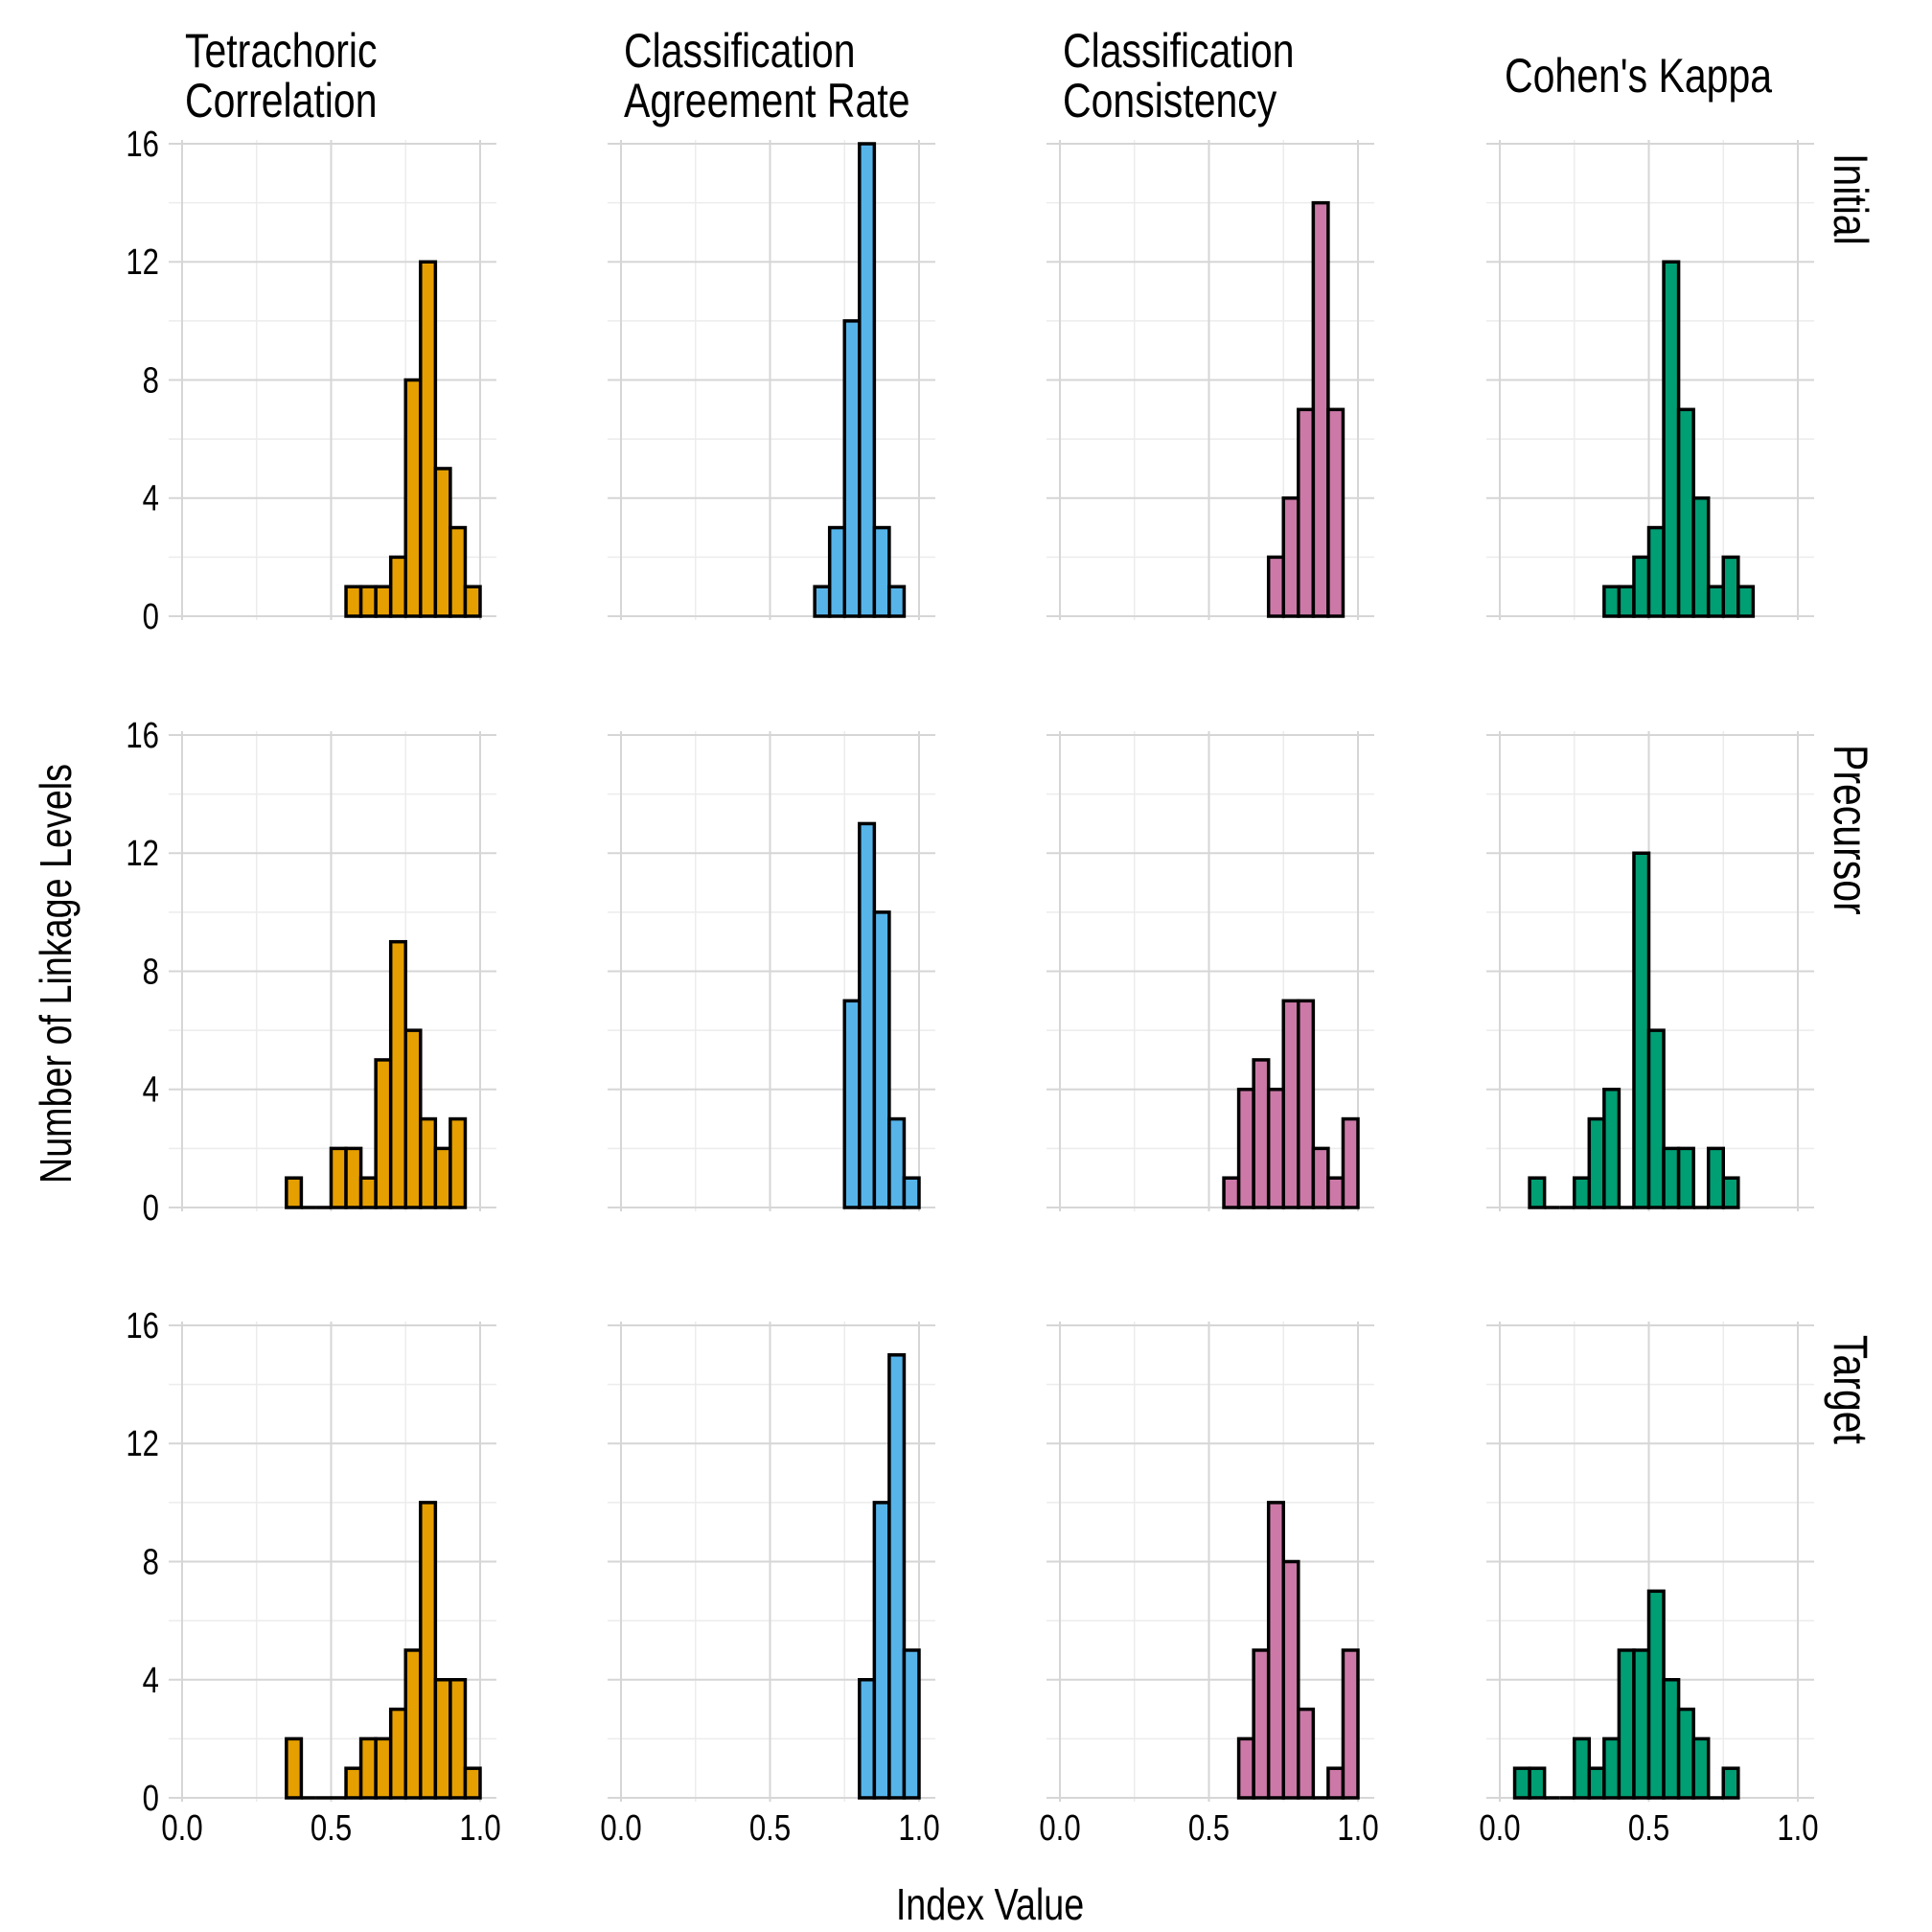 The height and width of the screenshot is (1932, 1932). Describe the element at coordinates (1179, 51) in the screenshot. I see `facet-title-cc: Classification` at that location.